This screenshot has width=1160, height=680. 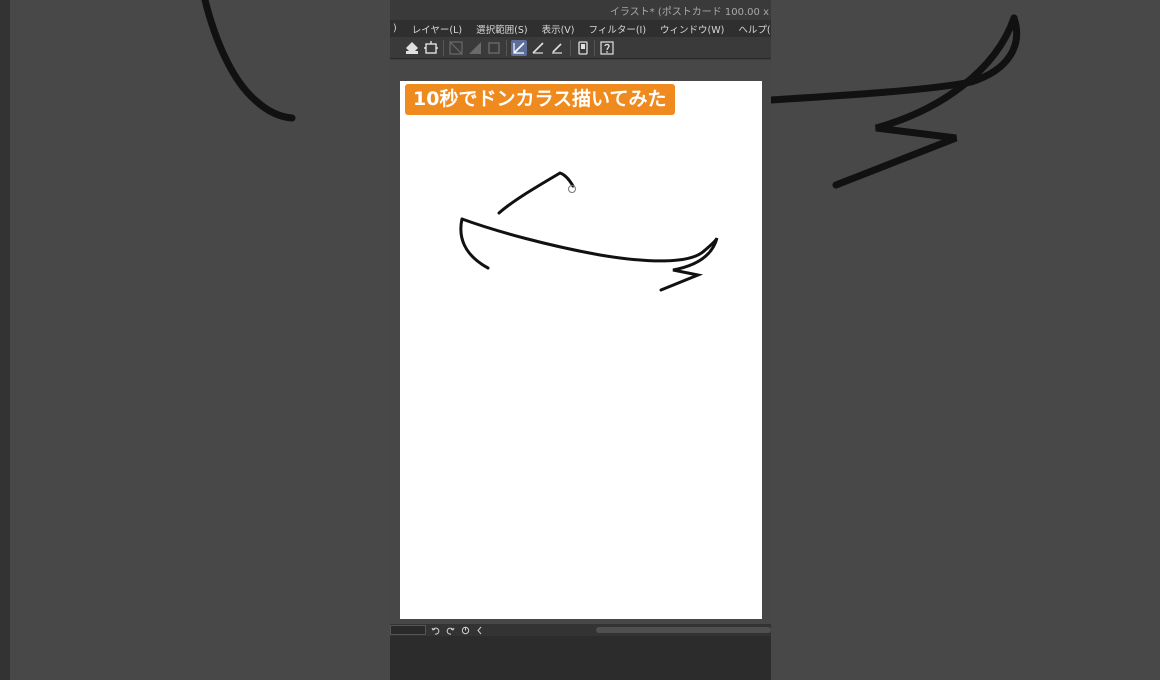 I want to click on pen-icon, so click(x=519, y=48).